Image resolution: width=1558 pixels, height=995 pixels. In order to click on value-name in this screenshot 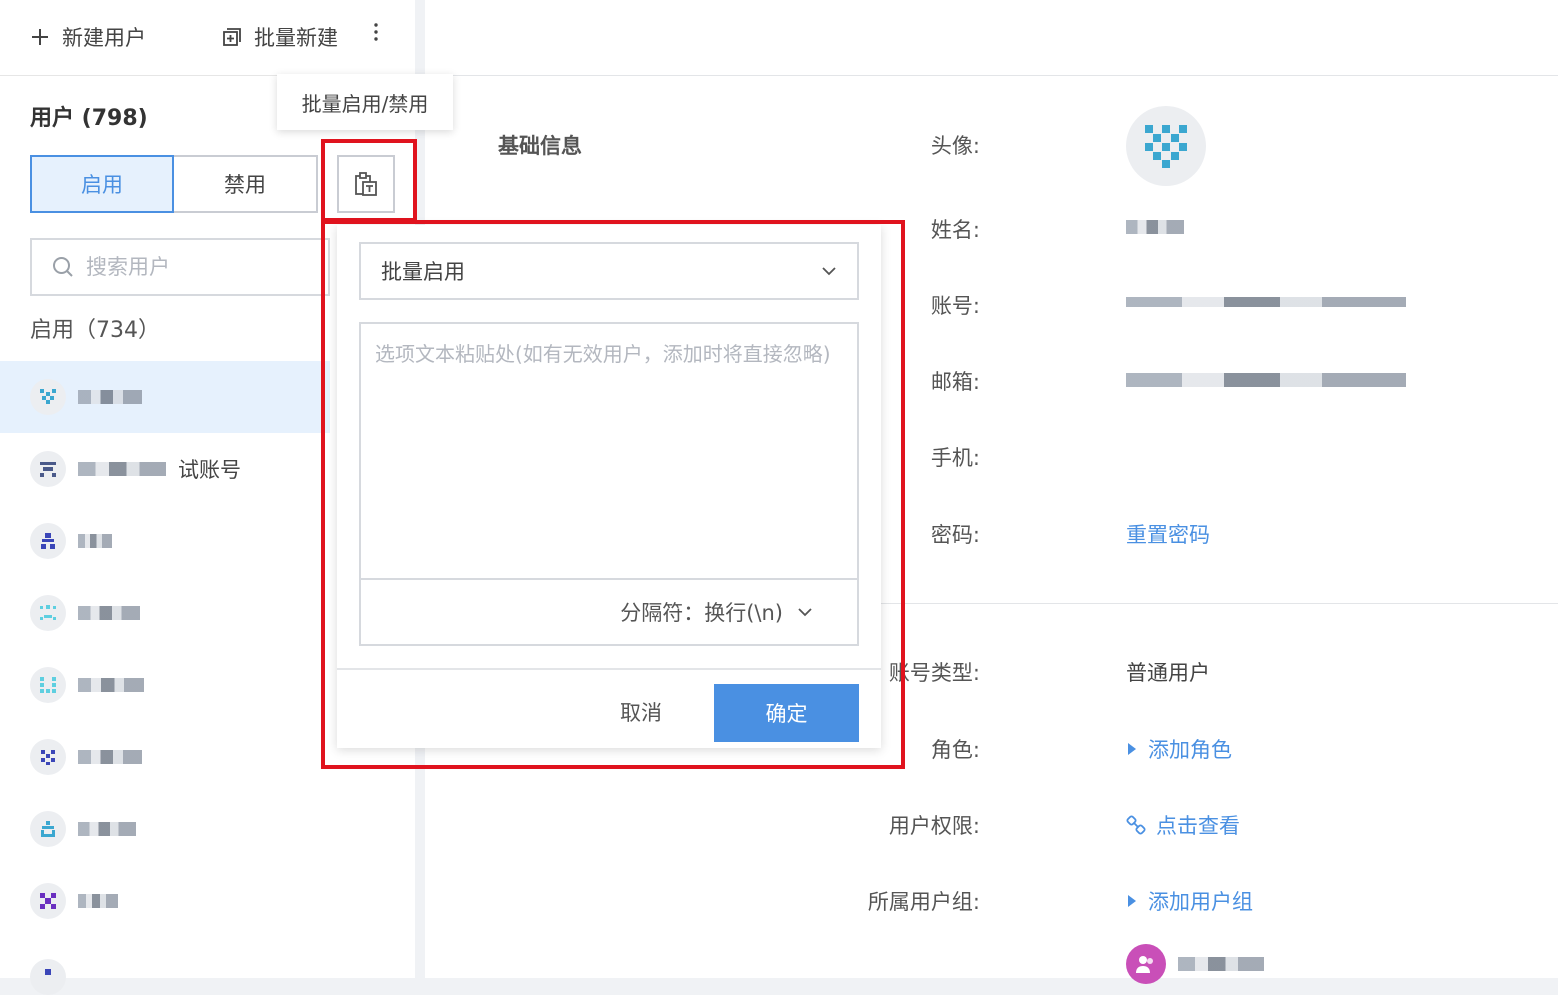, I will do `click(1155, 227)`.